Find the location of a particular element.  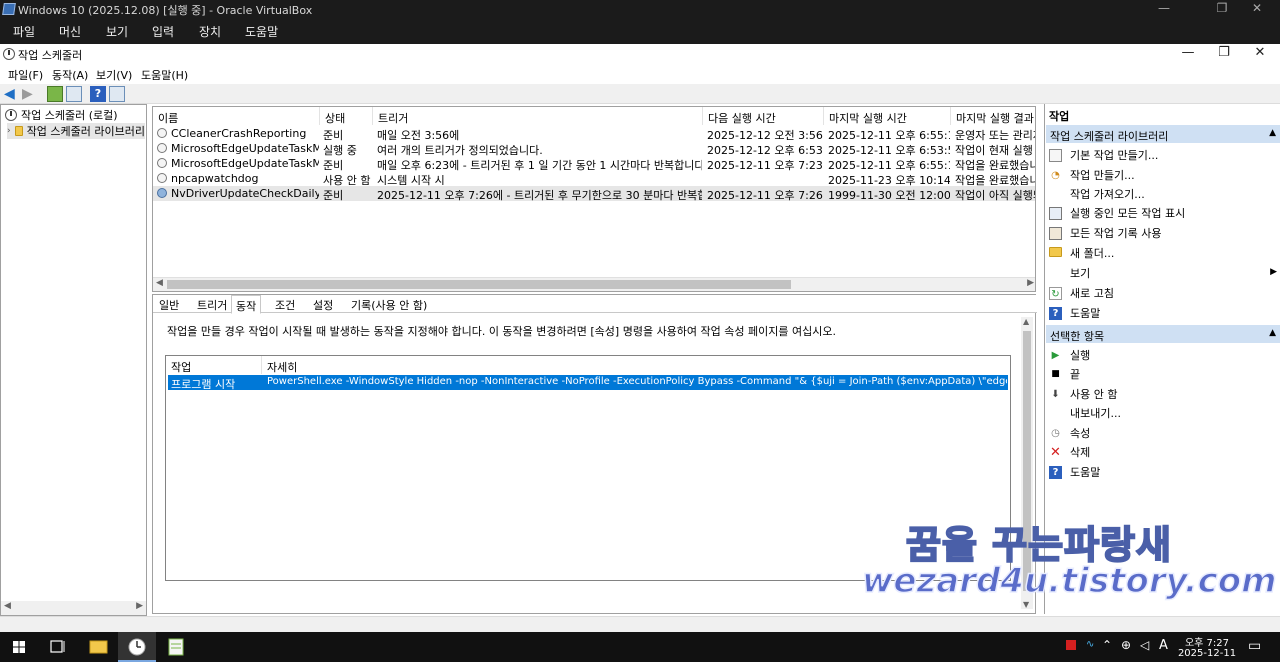

scheduler-titlebar: 작업 스케줄러 — ❐ ✕ is located at coordinates (640, 54).